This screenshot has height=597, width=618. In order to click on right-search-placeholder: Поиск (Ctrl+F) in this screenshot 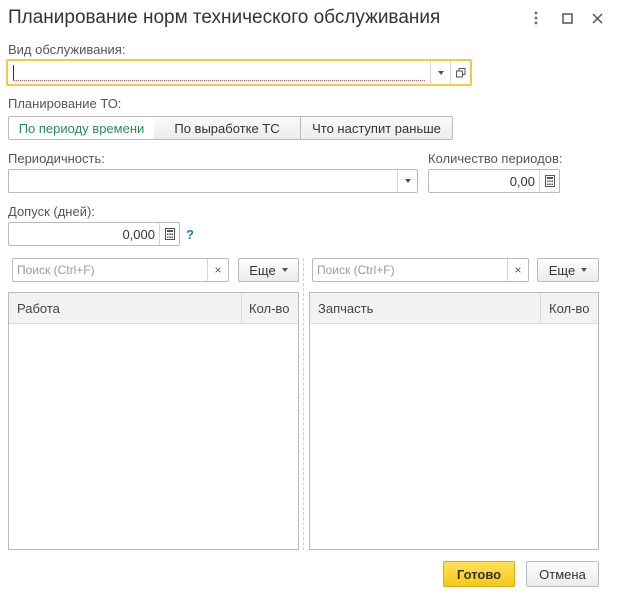, I will do `click(356, 270)`.